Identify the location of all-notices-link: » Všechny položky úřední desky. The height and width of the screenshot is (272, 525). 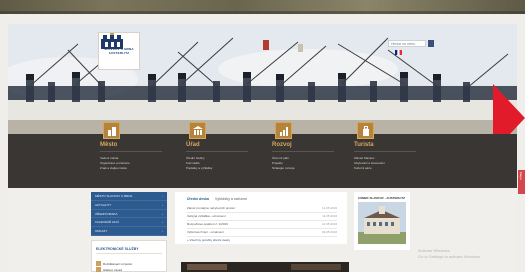
(208, 240).